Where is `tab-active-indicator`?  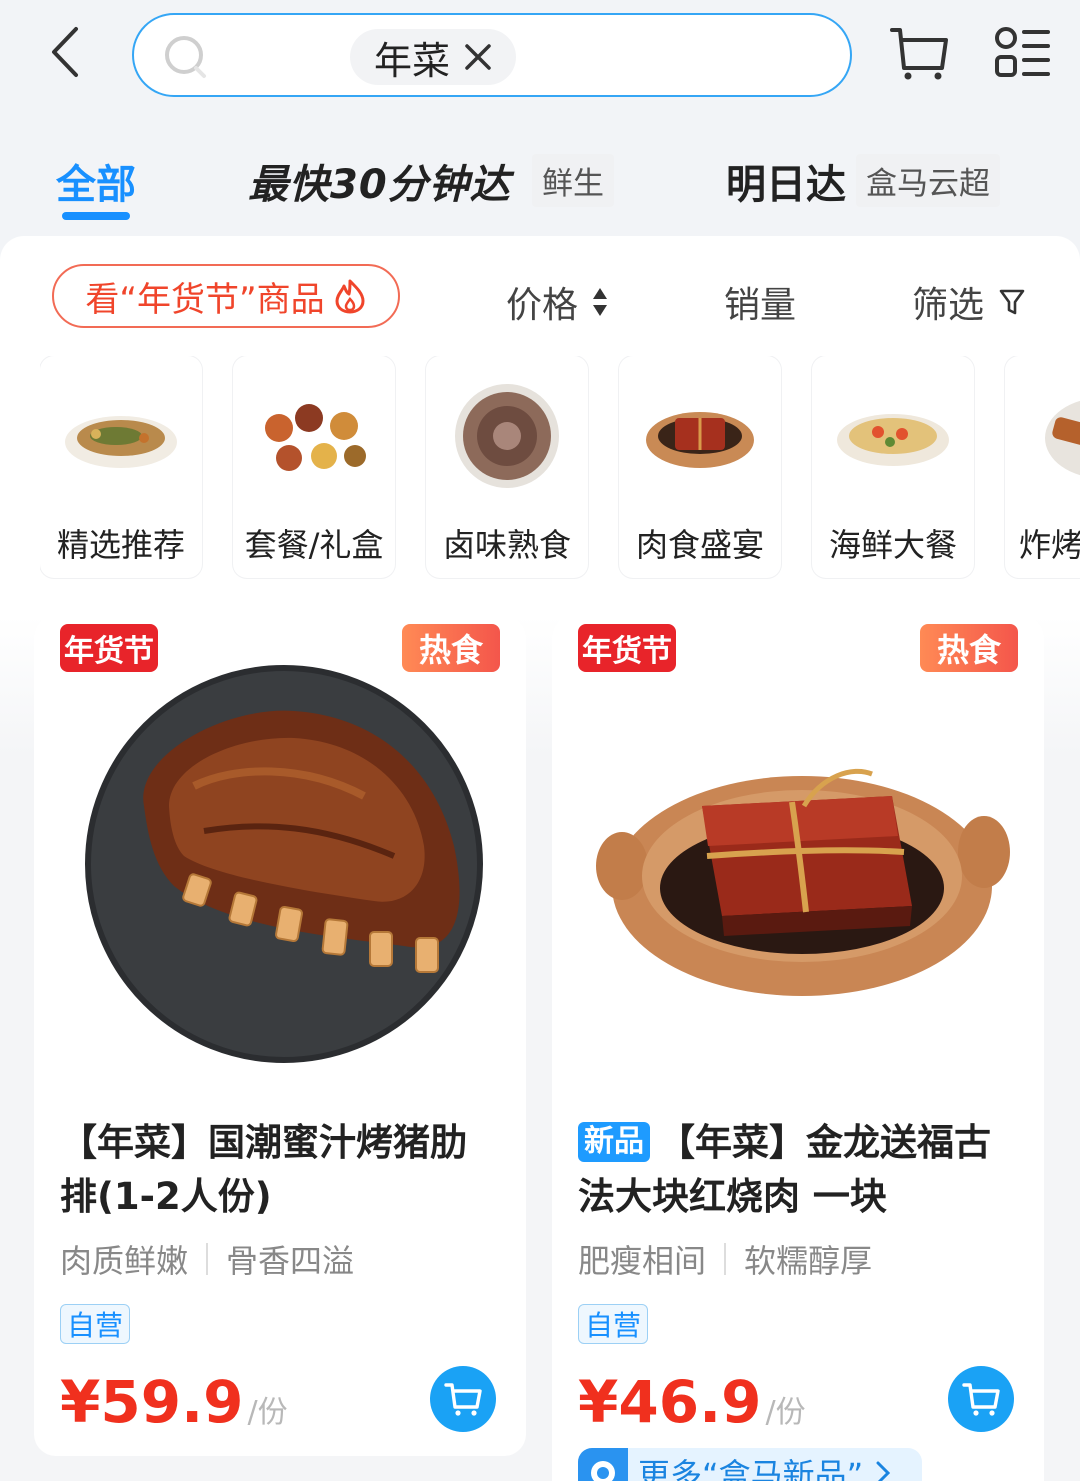
tab-active-indicator is located at coordinates (96, 216).